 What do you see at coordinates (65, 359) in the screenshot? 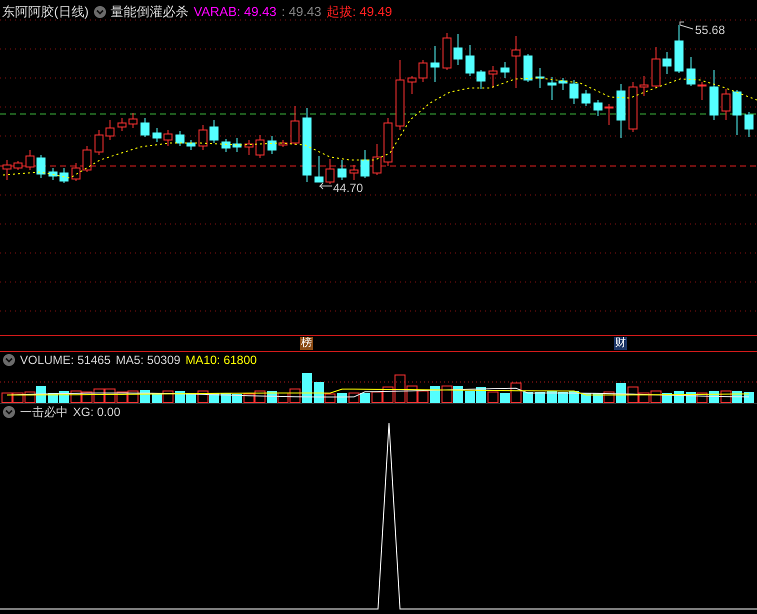
I see `indicator-value: VOLUME: 51465` at bounding box center [65, 359].